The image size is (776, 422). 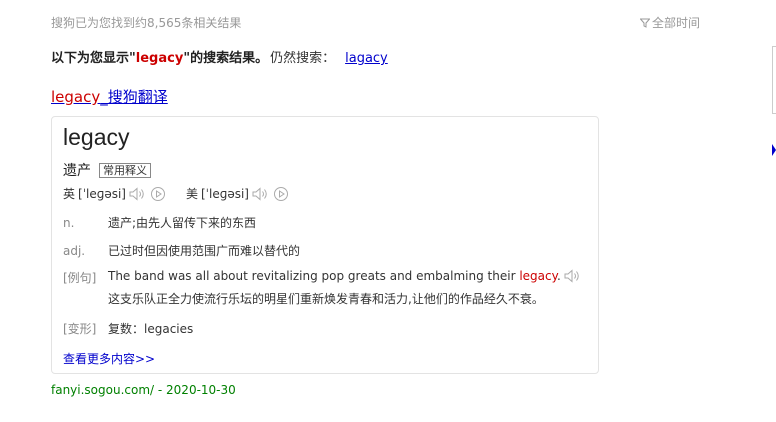 What do you see at coordinates (676, 23) in the screenshot?
I see `time-filter-label: 全部时间` at bounding box center [676, 23].